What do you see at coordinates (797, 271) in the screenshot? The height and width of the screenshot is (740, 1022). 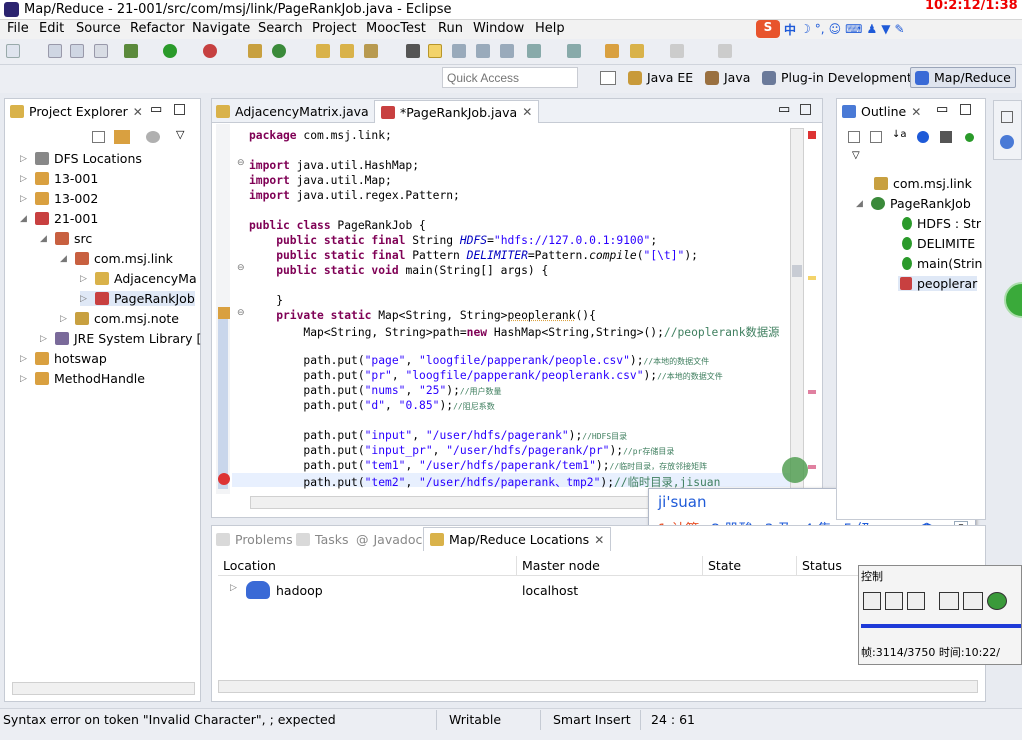 I see `editor-v-thumb` at bounding box center [797, 271].